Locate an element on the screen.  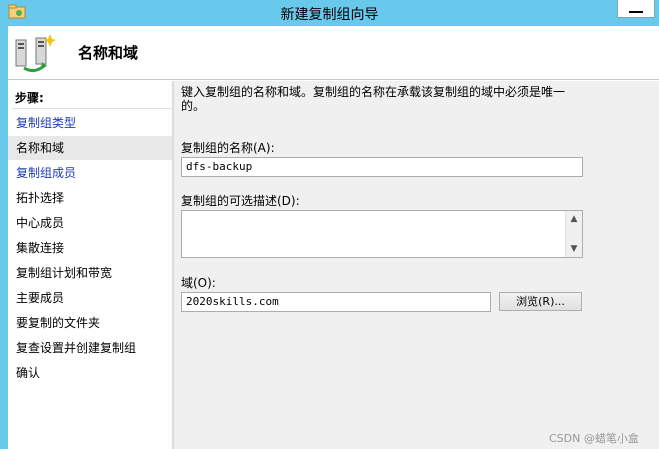
steps-divider is located at coordinates (92, 108).